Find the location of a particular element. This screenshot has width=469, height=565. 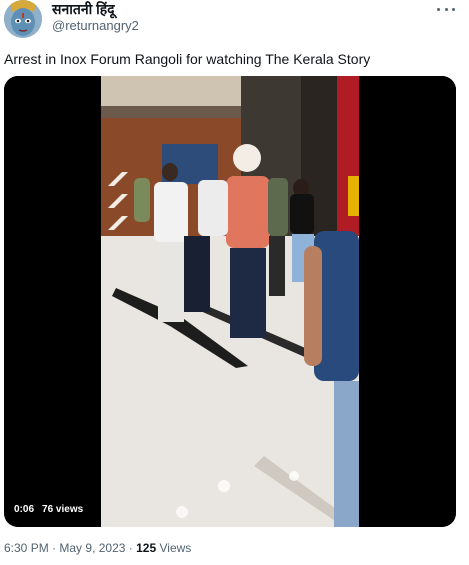

more-options-icon is located at coordinates (446, 9).